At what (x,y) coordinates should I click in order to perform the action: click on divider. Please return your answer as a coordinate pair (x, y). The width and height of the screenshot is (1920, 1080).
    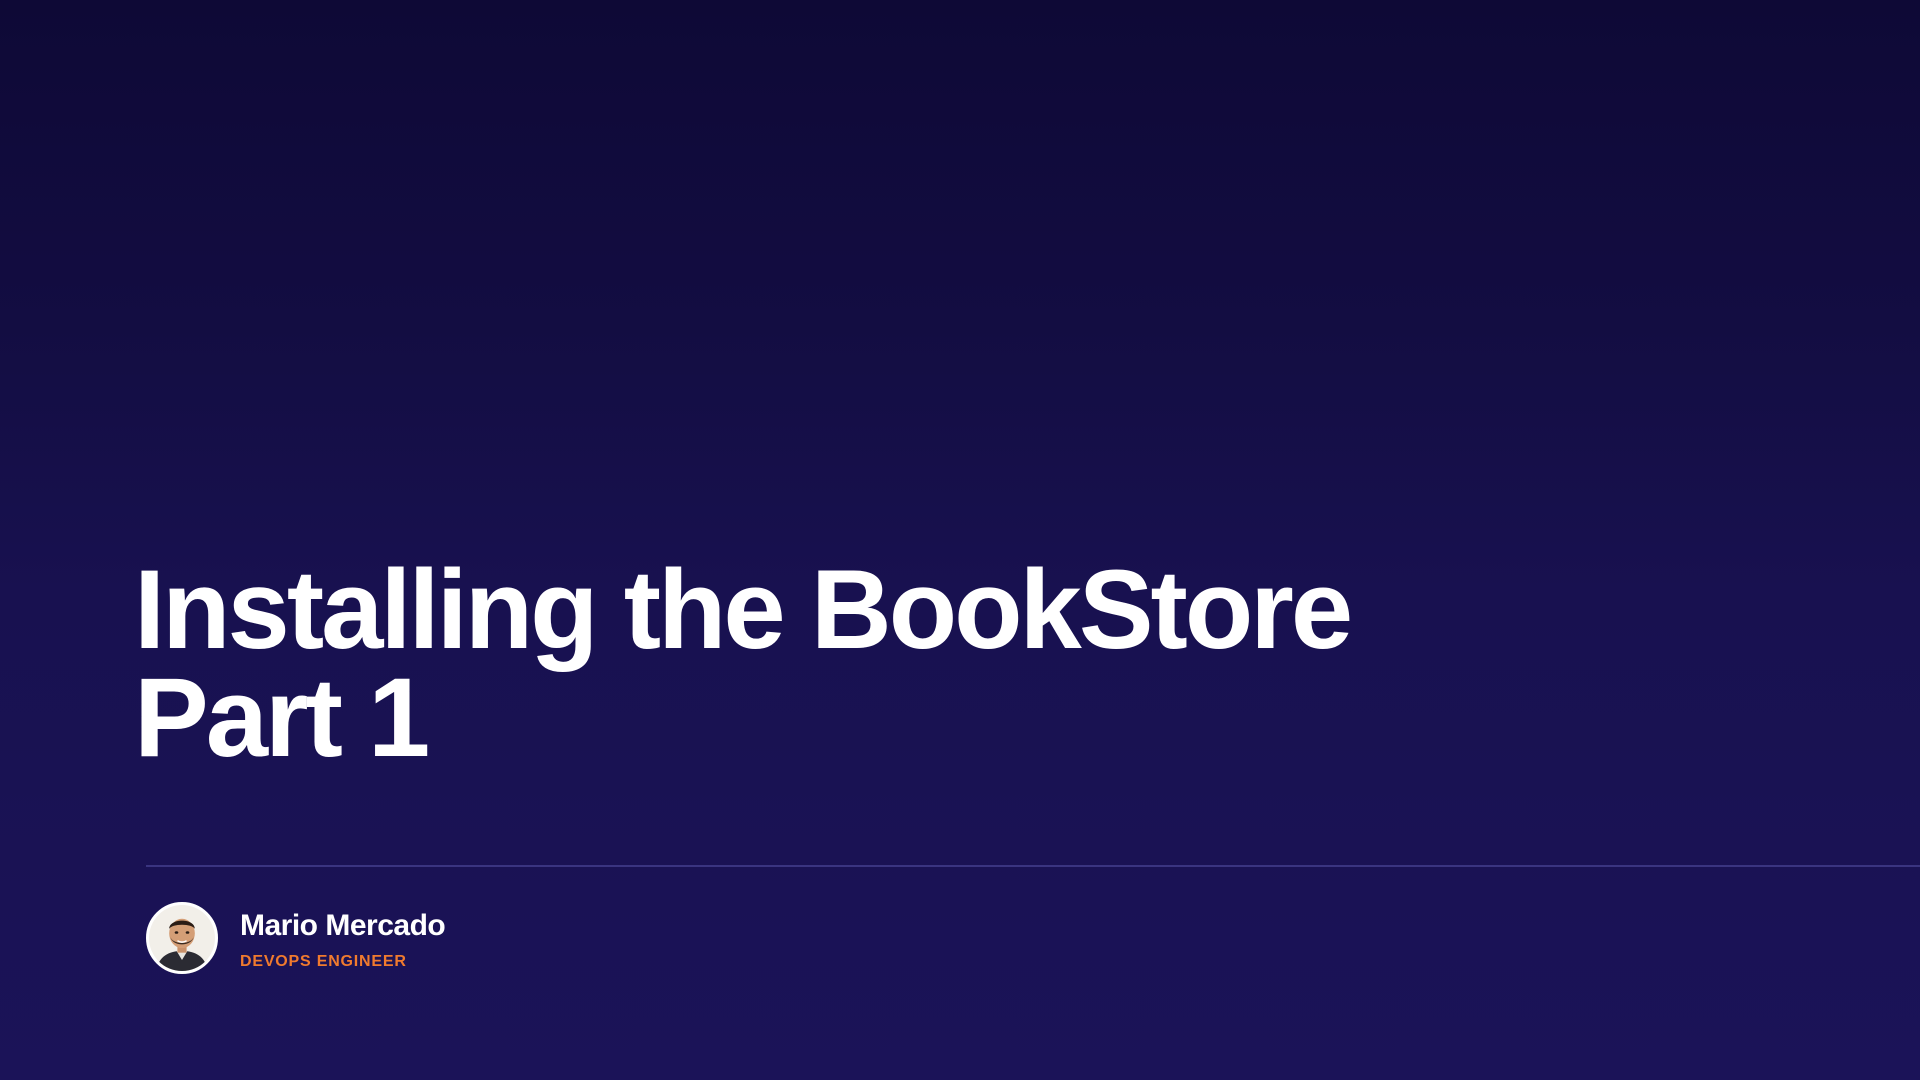
    Looking at the image, I should click on (1033, 866).